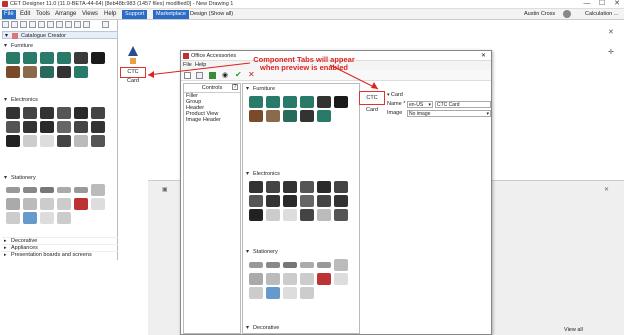 The height and width of the screenshot is (335, 624). What do you see at coordinates (299, 174) in the screenshot?
I see `preview-section-electronics: Electronics` at bounding box center [299, 174].